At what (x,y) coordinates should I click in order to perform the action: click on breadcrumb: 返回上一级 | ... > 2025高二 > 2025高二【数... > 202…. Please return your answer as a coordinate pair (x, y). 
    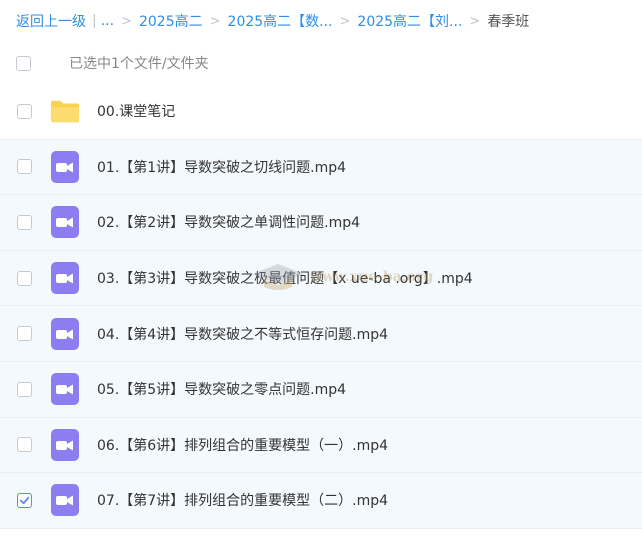
    Looking at the image, I should click on (321, 21).